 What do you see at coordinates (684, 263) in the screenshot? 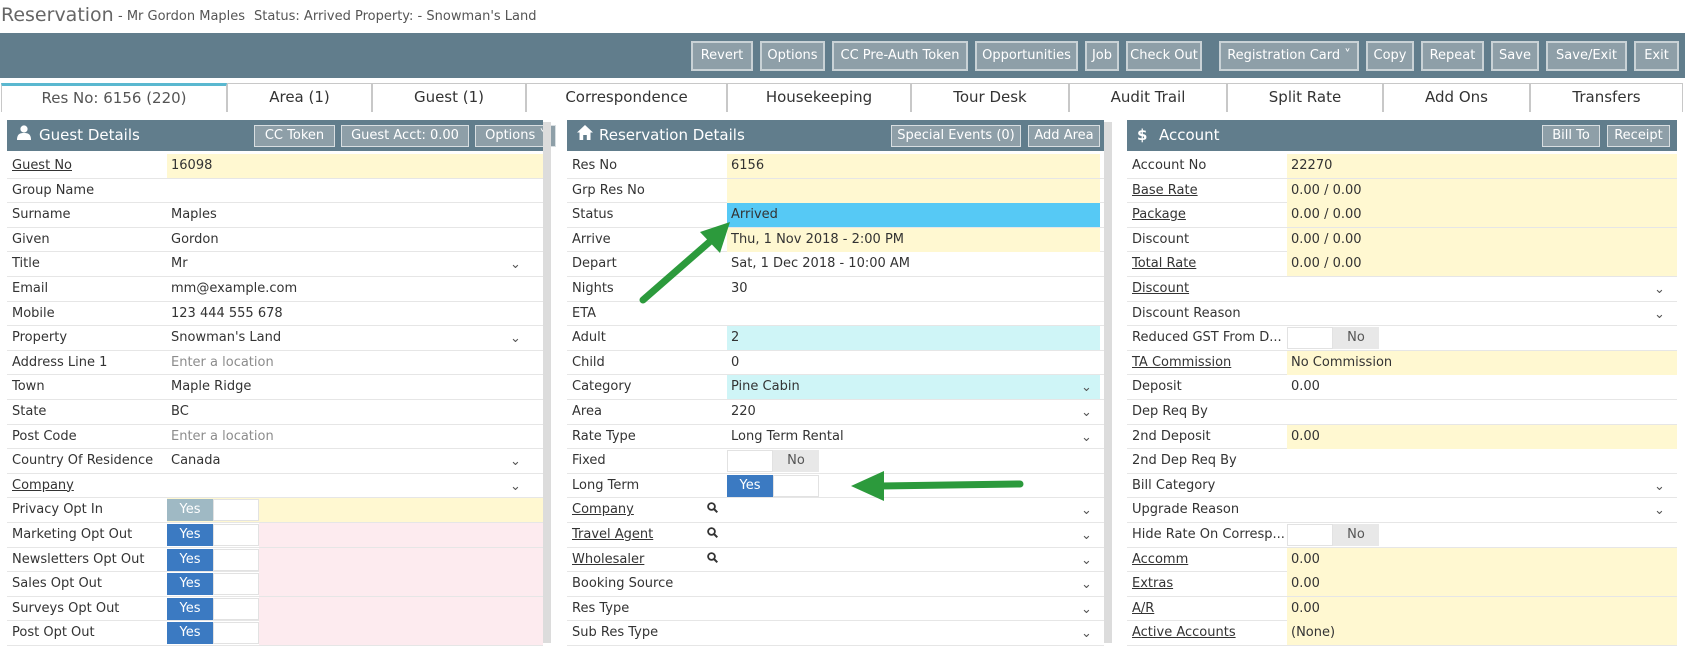
I see `status-annotation-arrow` at bounding box center [684, 263].